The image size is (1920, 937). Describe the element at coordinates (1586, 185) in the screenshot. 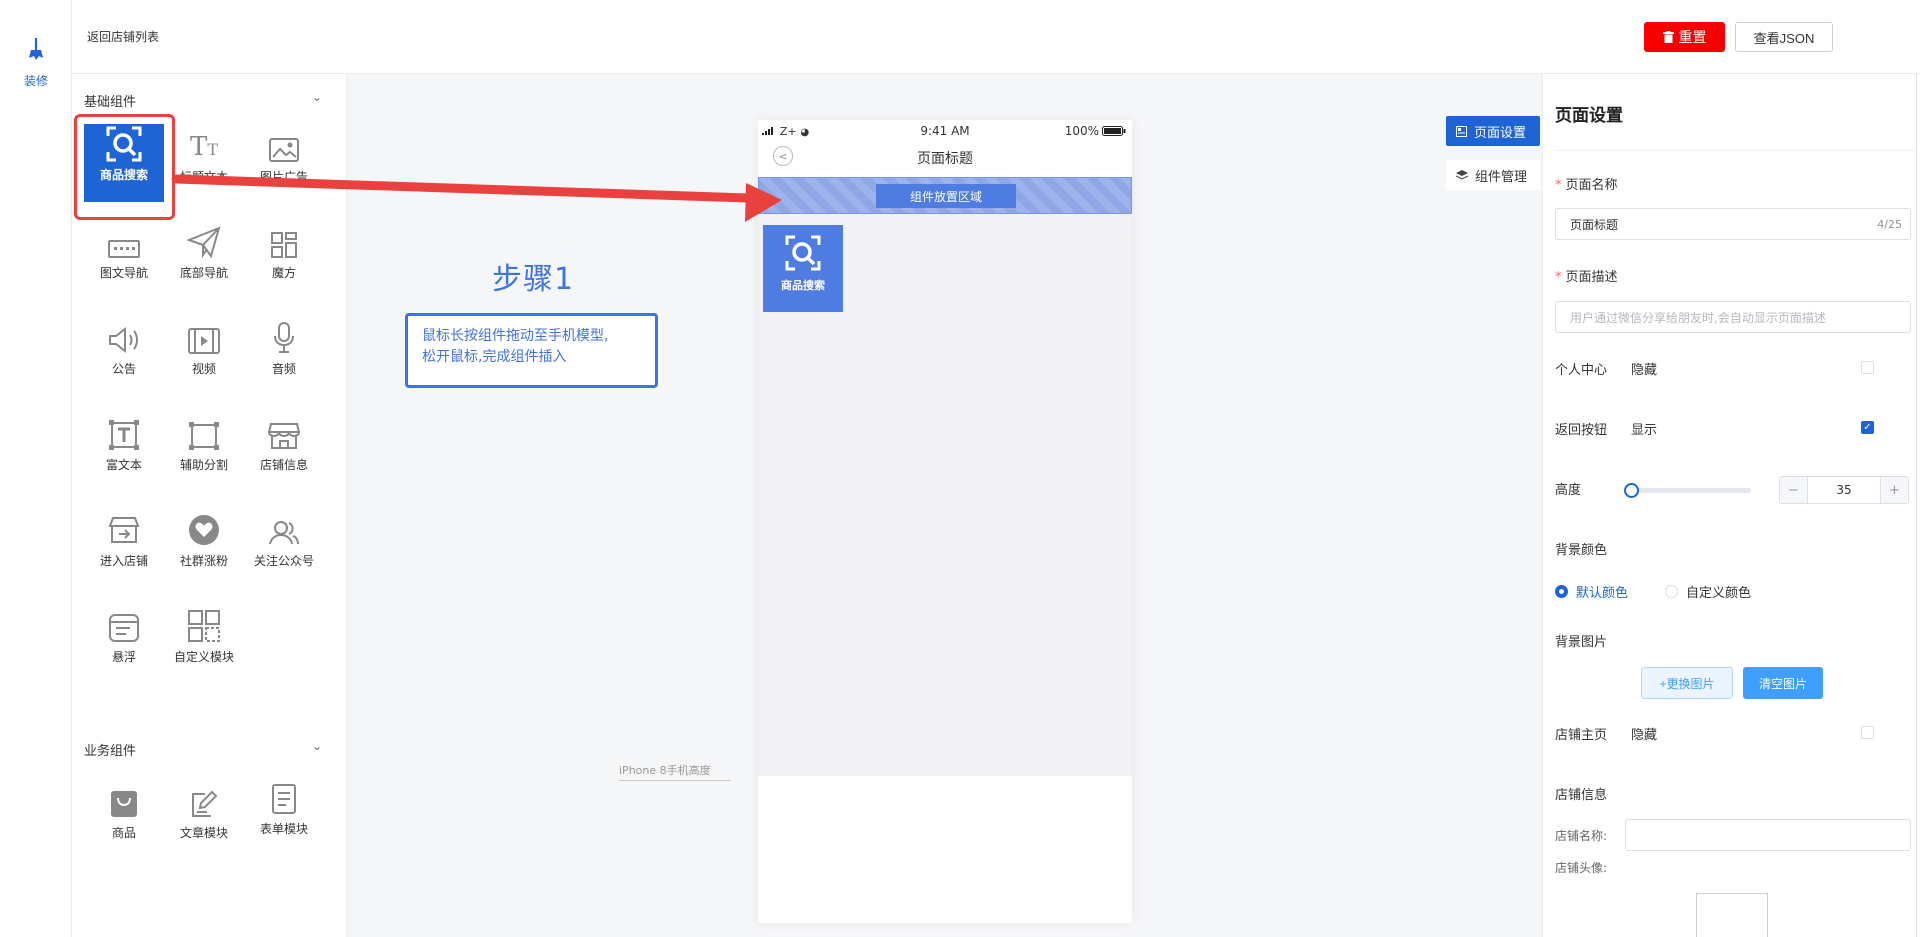

I see `page-name-label: * 页面名称` at that location.